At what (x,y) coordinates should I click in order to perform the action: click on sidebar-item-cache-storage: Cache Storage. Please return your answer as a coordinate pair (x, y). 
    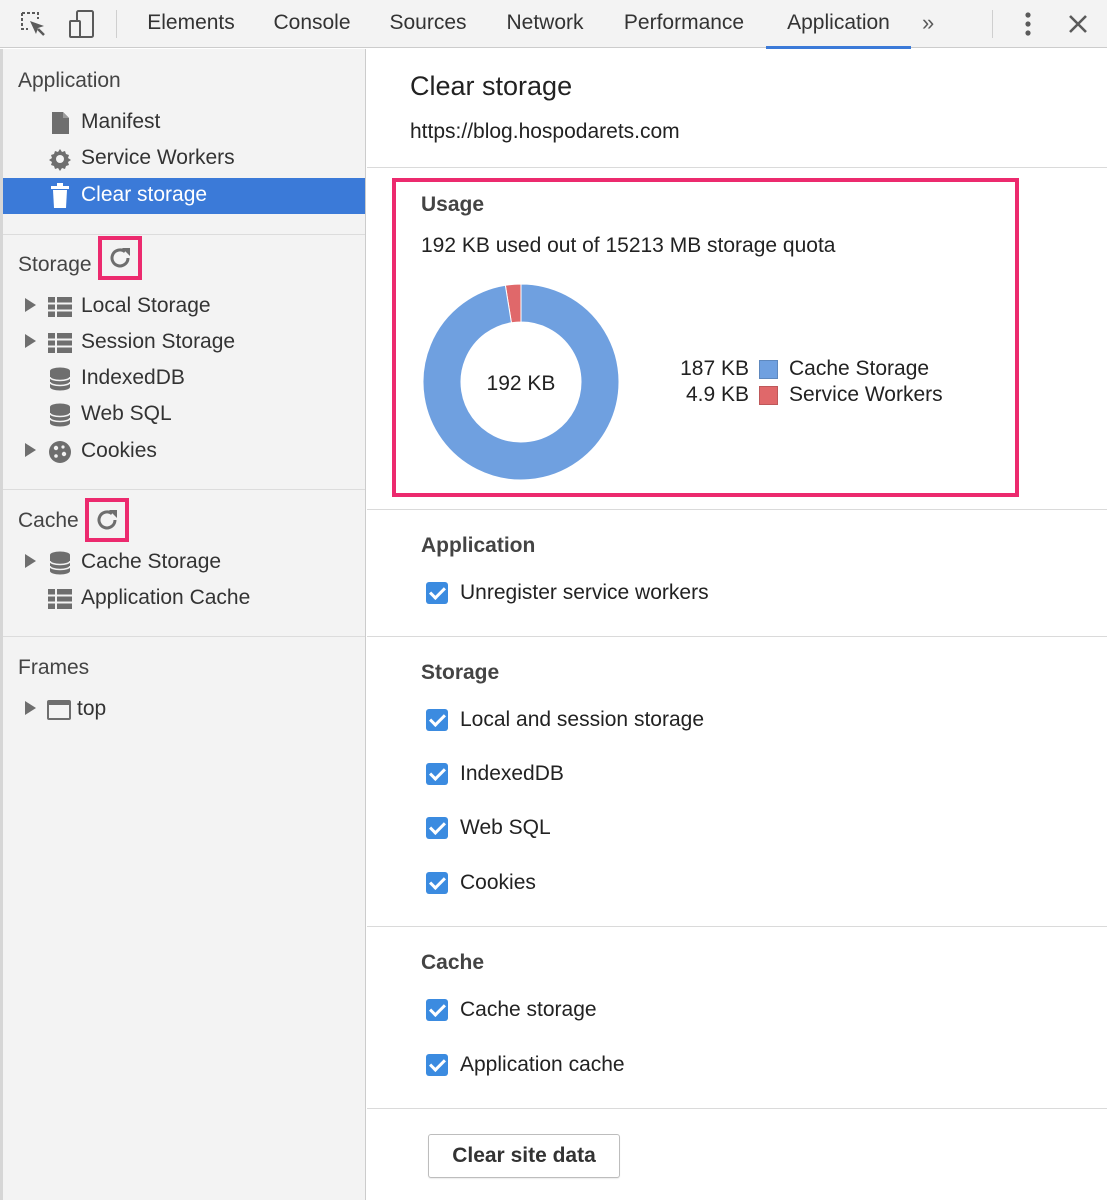
    Looking at the image, I should click on (184, 563).